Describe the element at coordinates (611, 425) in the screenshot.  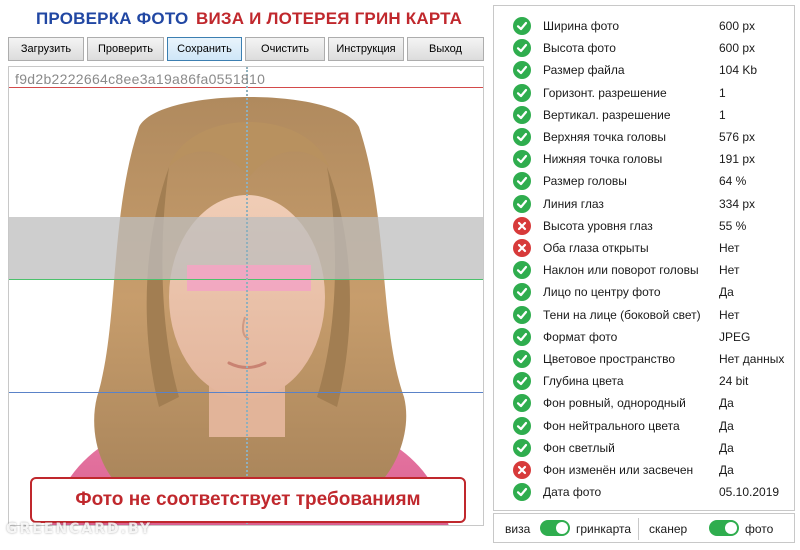
I see `check-label: Фон нейтрального цвета` at that location.